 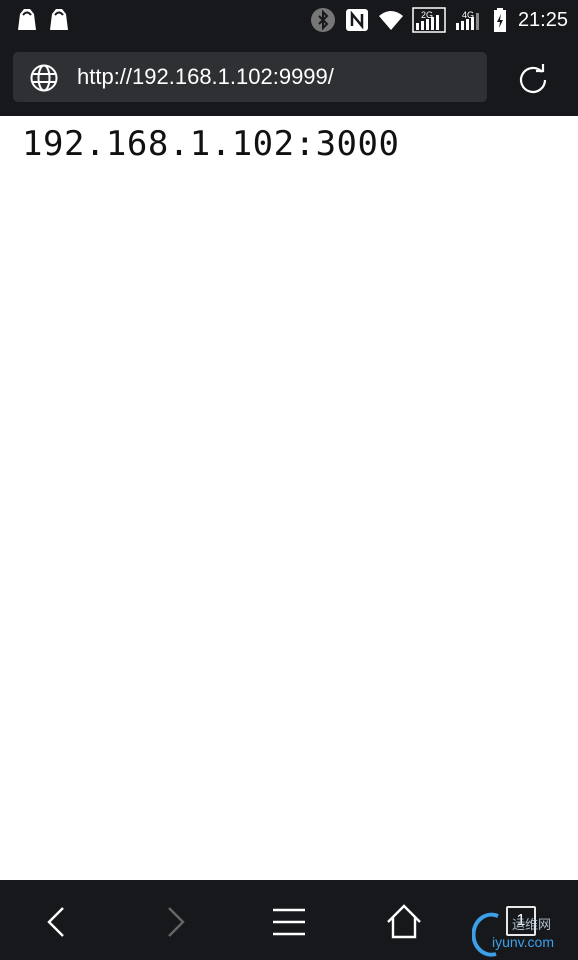 What do you see at coordinates (58, 922) in the screenshot?
I see `back-icon` at bounding box center [58, 922].